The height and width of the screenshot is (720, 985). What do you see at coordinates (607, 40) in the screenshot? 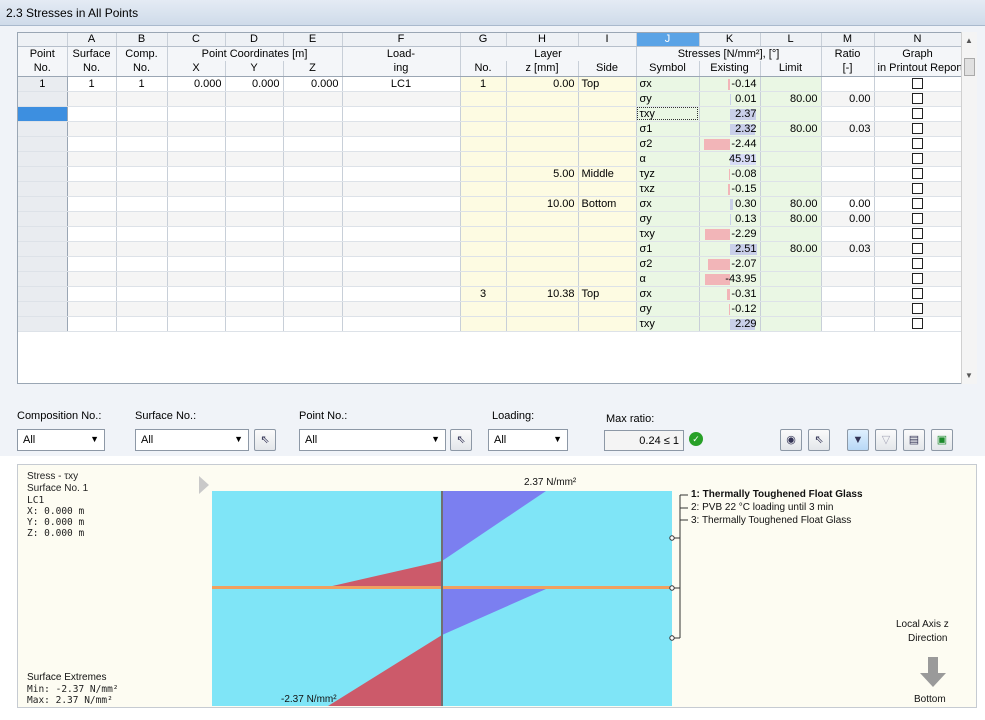
I see `column-letter-i: I` at bounding box center [607, 40].